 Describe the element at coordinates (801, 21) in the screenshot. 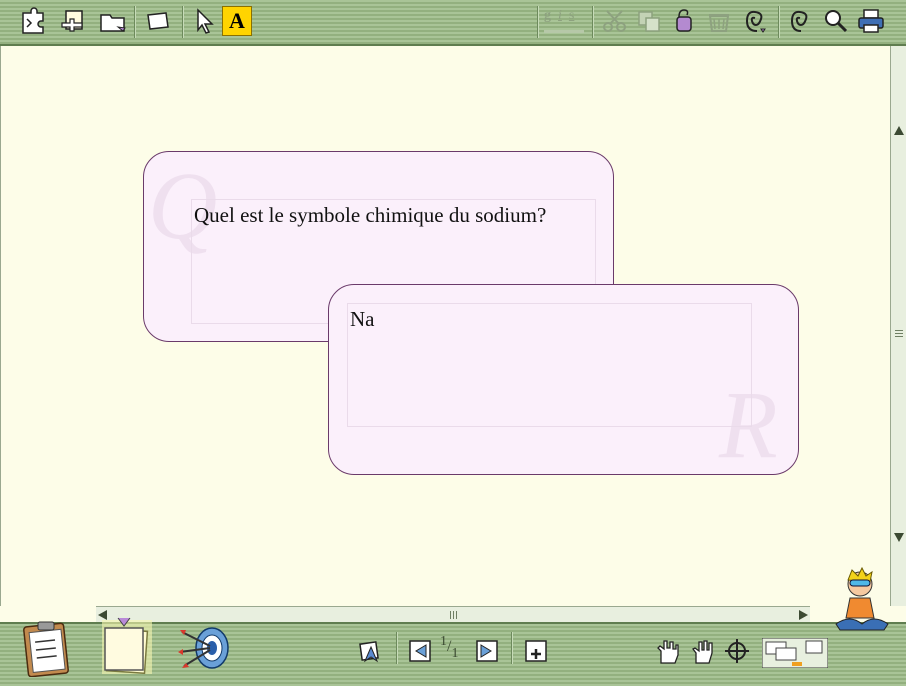

I see `spiral-icon` at that location.